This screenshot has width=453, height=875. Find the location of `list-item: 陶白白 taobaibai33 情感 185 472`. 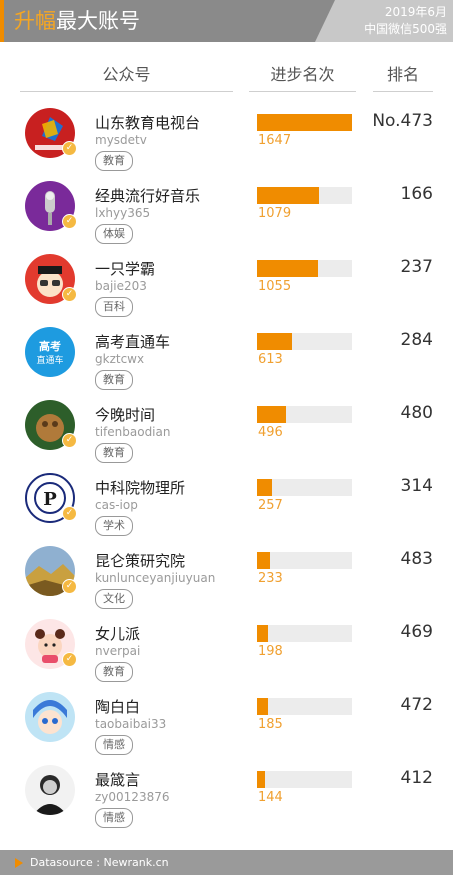

list-item: 陶白白 taobaibai33 情感 185 472 is located at coordinates (226, 728).